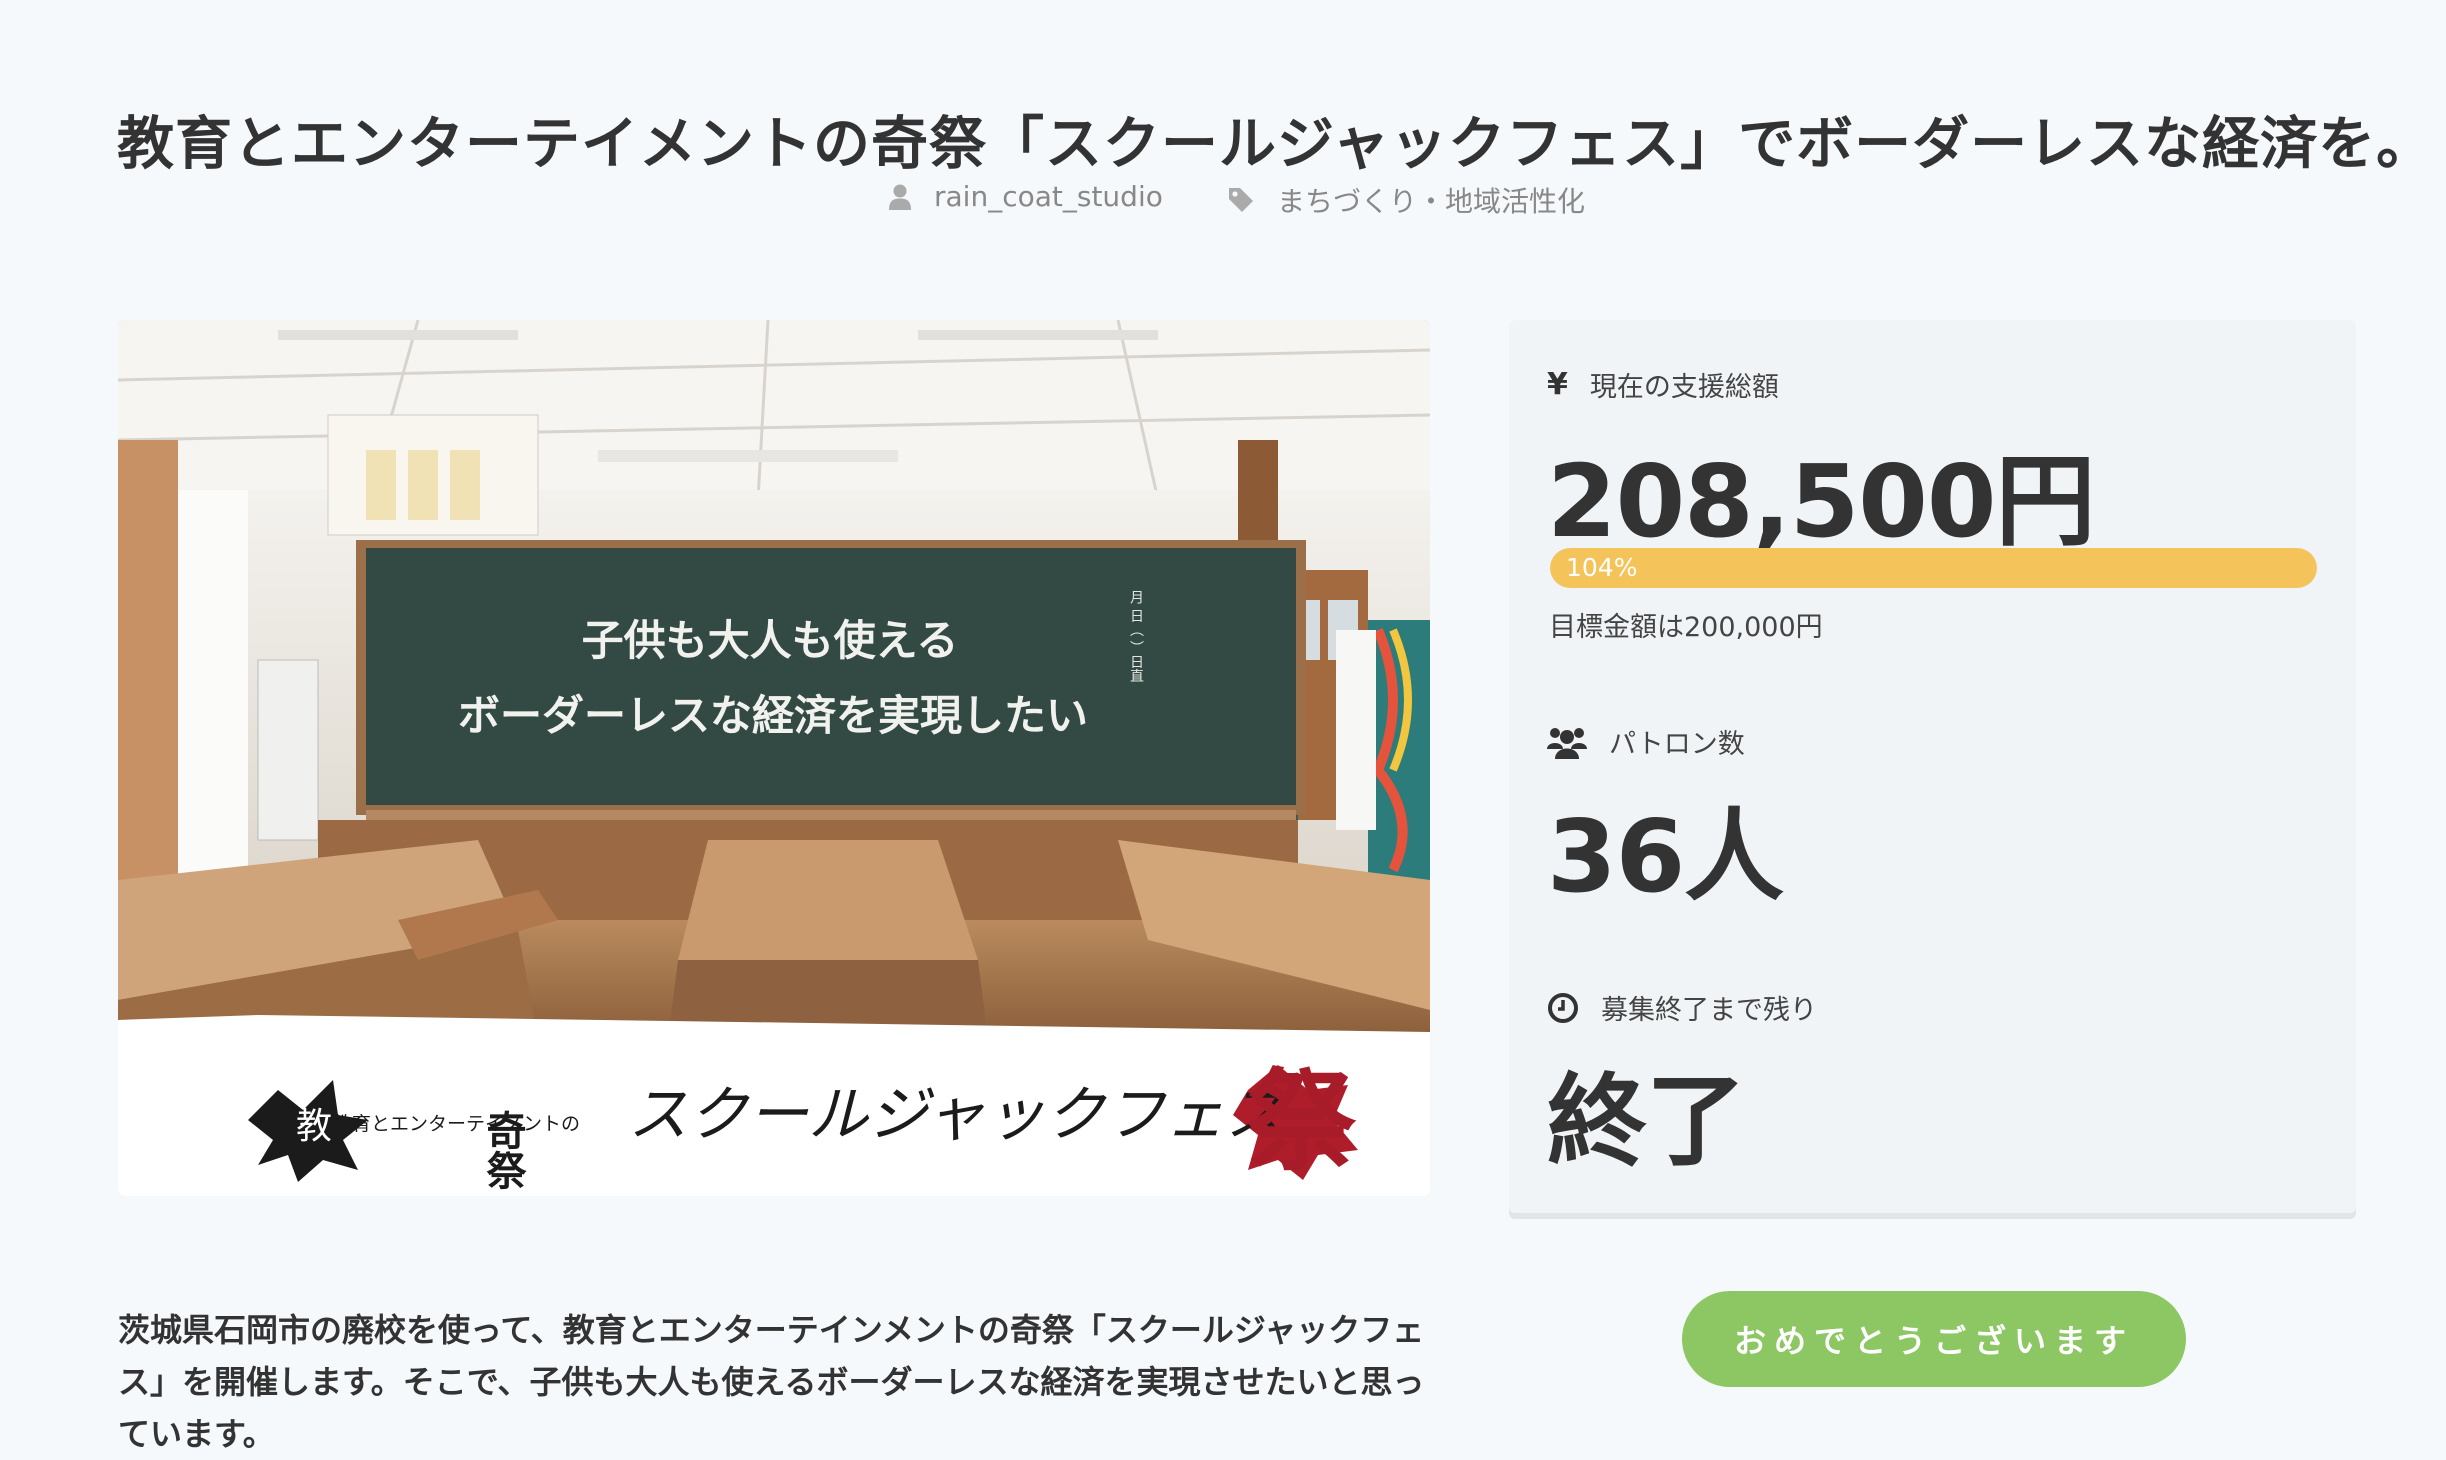 The width and height of the screenshot is (2446, 1460). I want to click on author-link: rain_coat_studio, so click(1025, 196).